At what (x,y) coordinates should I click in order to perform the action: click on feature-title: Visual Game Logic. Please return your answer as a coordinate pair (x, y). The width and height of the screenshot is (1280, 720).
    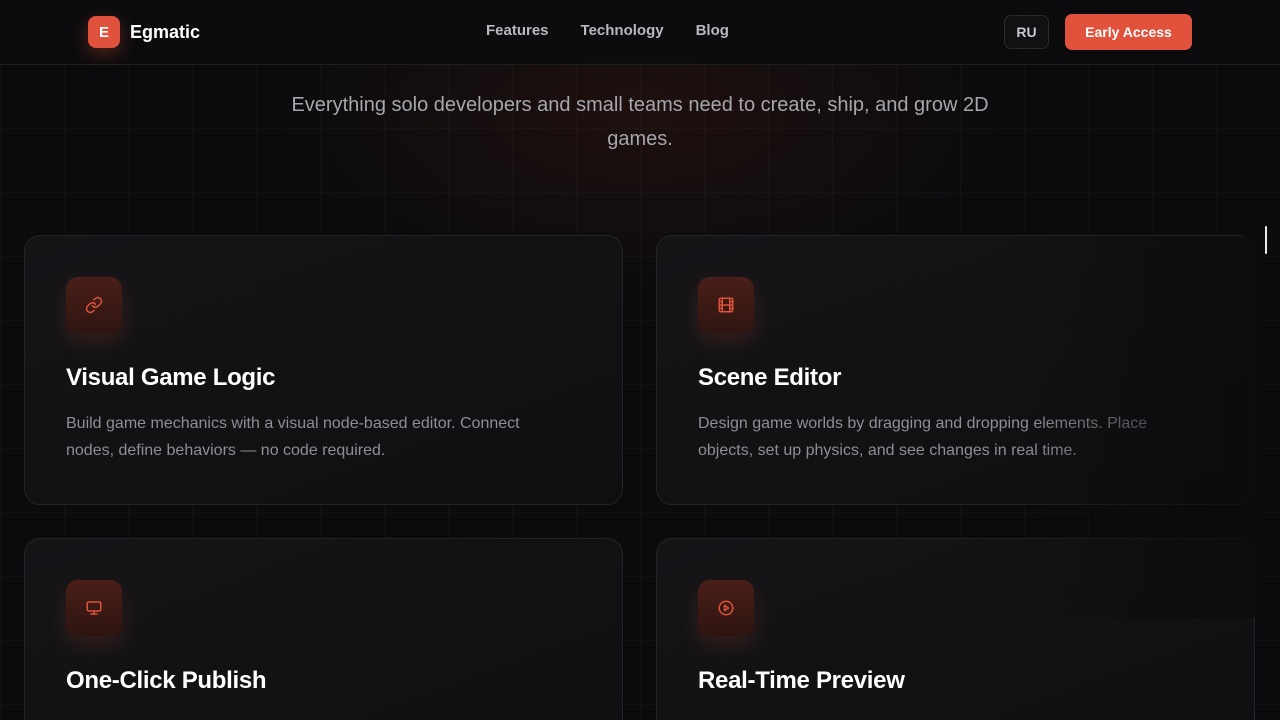
    Looking at the image, I should click on (171, 377).